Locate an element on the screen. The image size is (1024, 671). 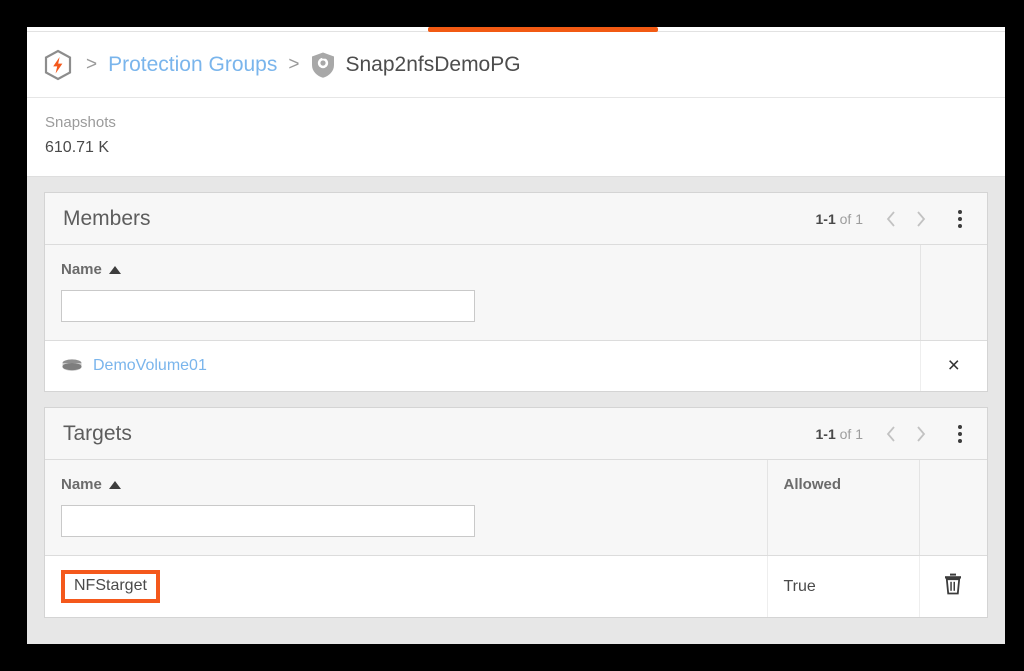
members-pager: 1-1 of 1 is located at coordinates (875, 219).